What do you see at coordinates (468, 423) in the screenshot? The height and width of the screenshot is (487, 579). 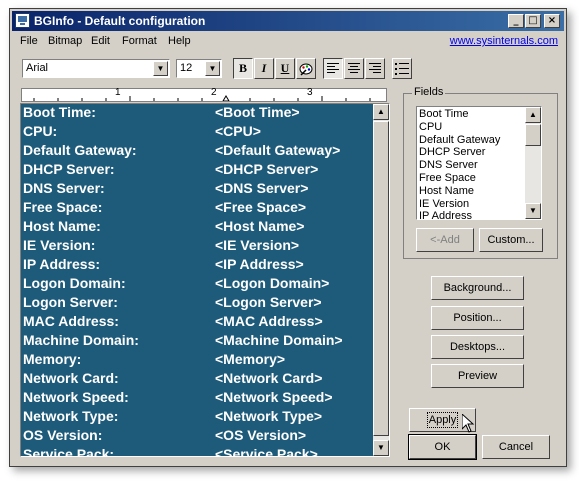 I see `mouse-cursor-icon` at bounding box center [468, 423].